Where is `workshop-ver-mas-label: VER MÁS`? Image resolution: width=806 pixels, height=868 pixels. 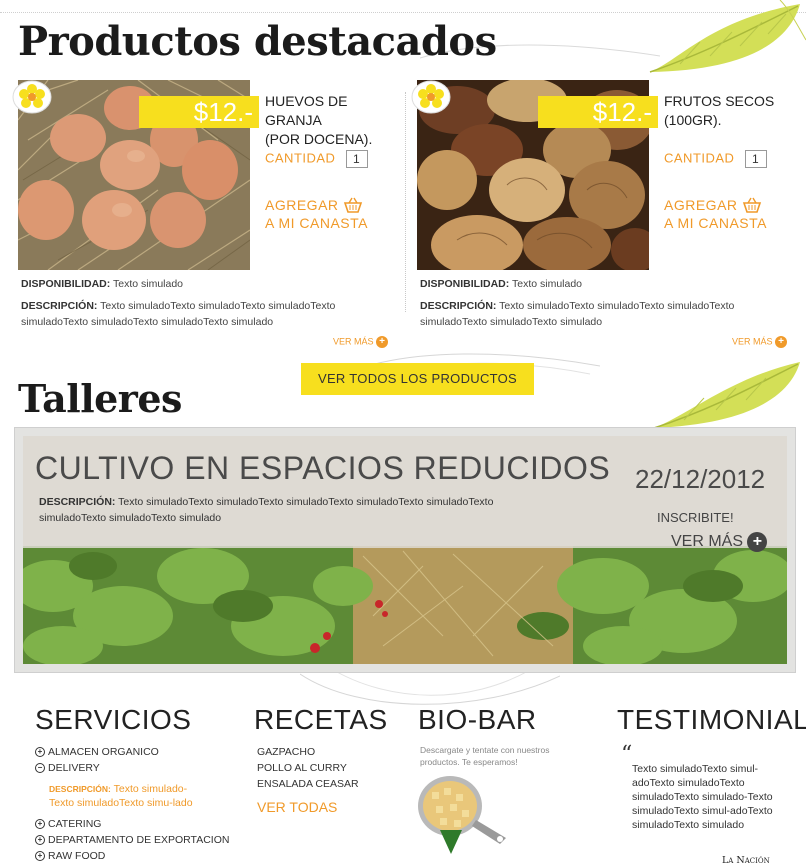
workshop-ver-mas-label: VER MÁS is located at coordinates (707, 542).